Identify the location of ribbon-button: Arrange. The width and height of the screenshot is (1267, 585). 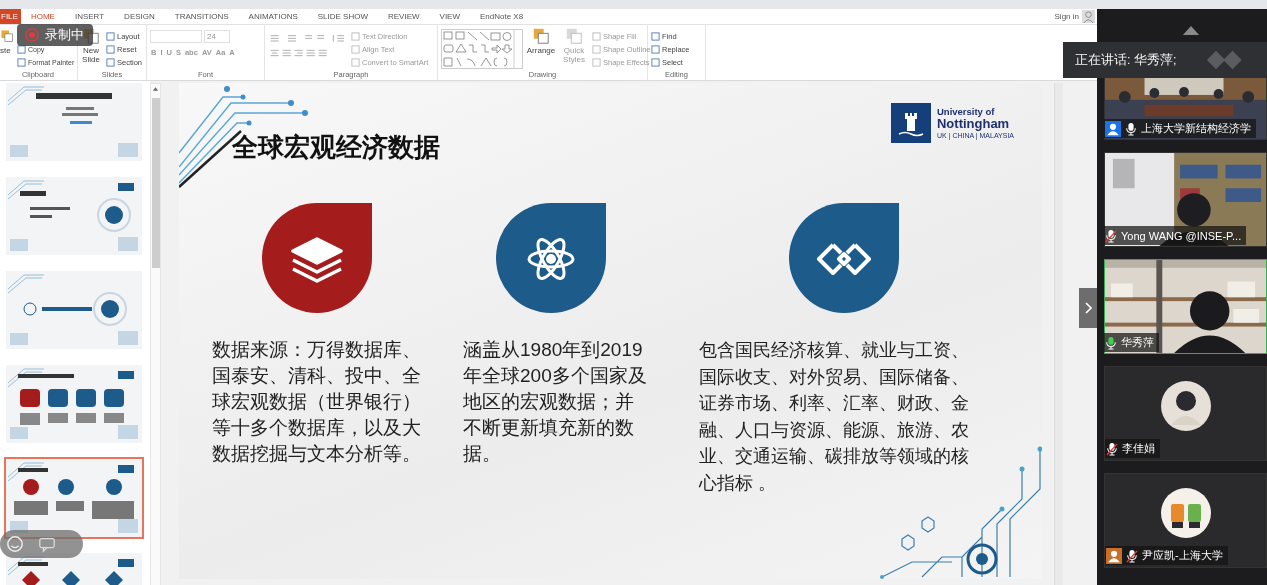
(541, 48).